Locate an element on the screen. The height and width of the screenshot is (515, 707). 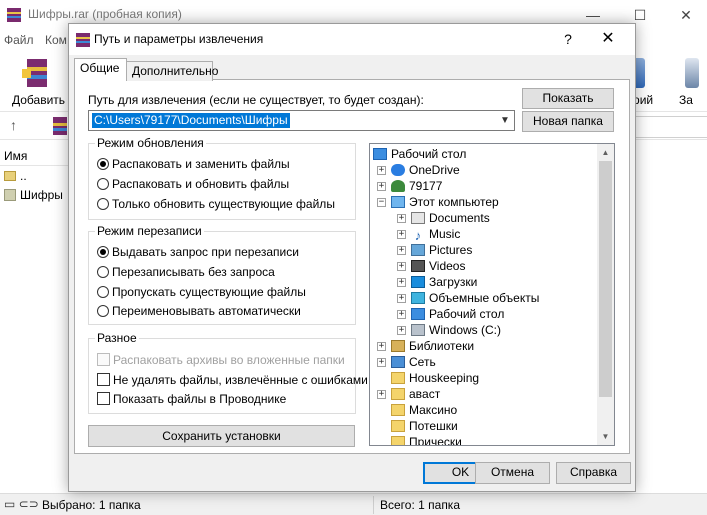
tree-node-onedrive: OneDrive is located at coordinates (425, 170).